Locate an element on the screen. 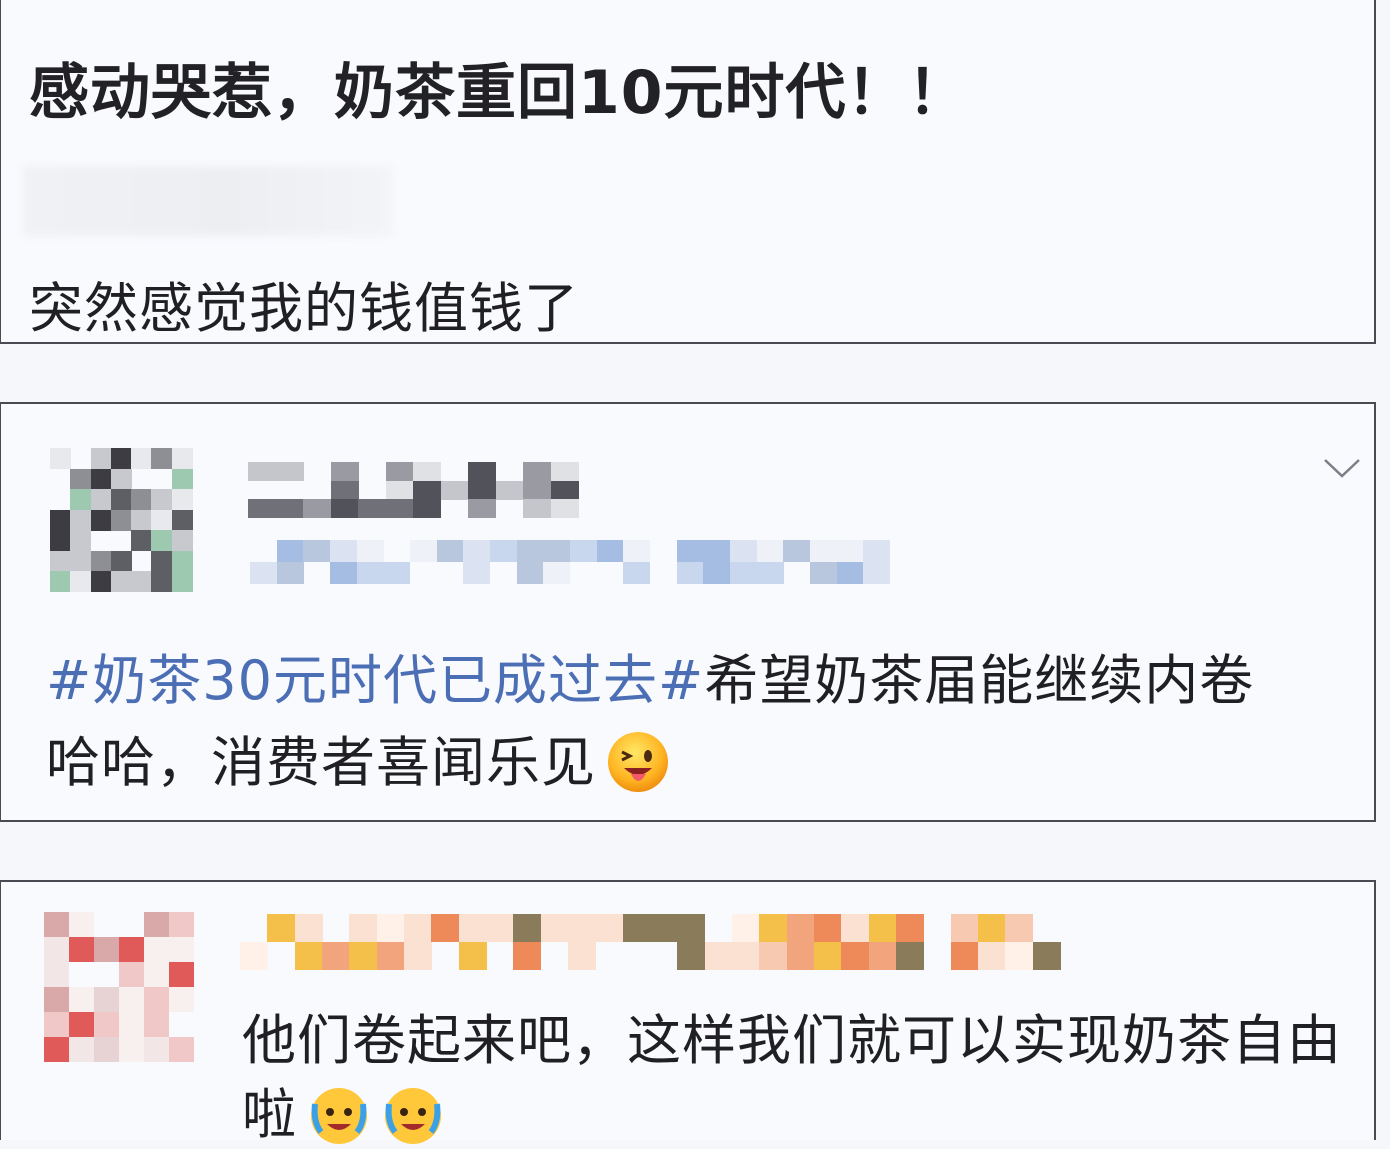  tongue-out-wink-emoji is located at coordinates (638, 762).